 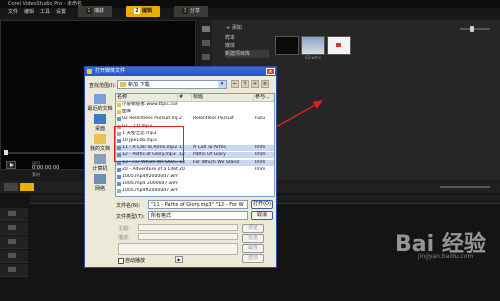 I want to click on close-icon: ✕, so click(x=270, y=72).